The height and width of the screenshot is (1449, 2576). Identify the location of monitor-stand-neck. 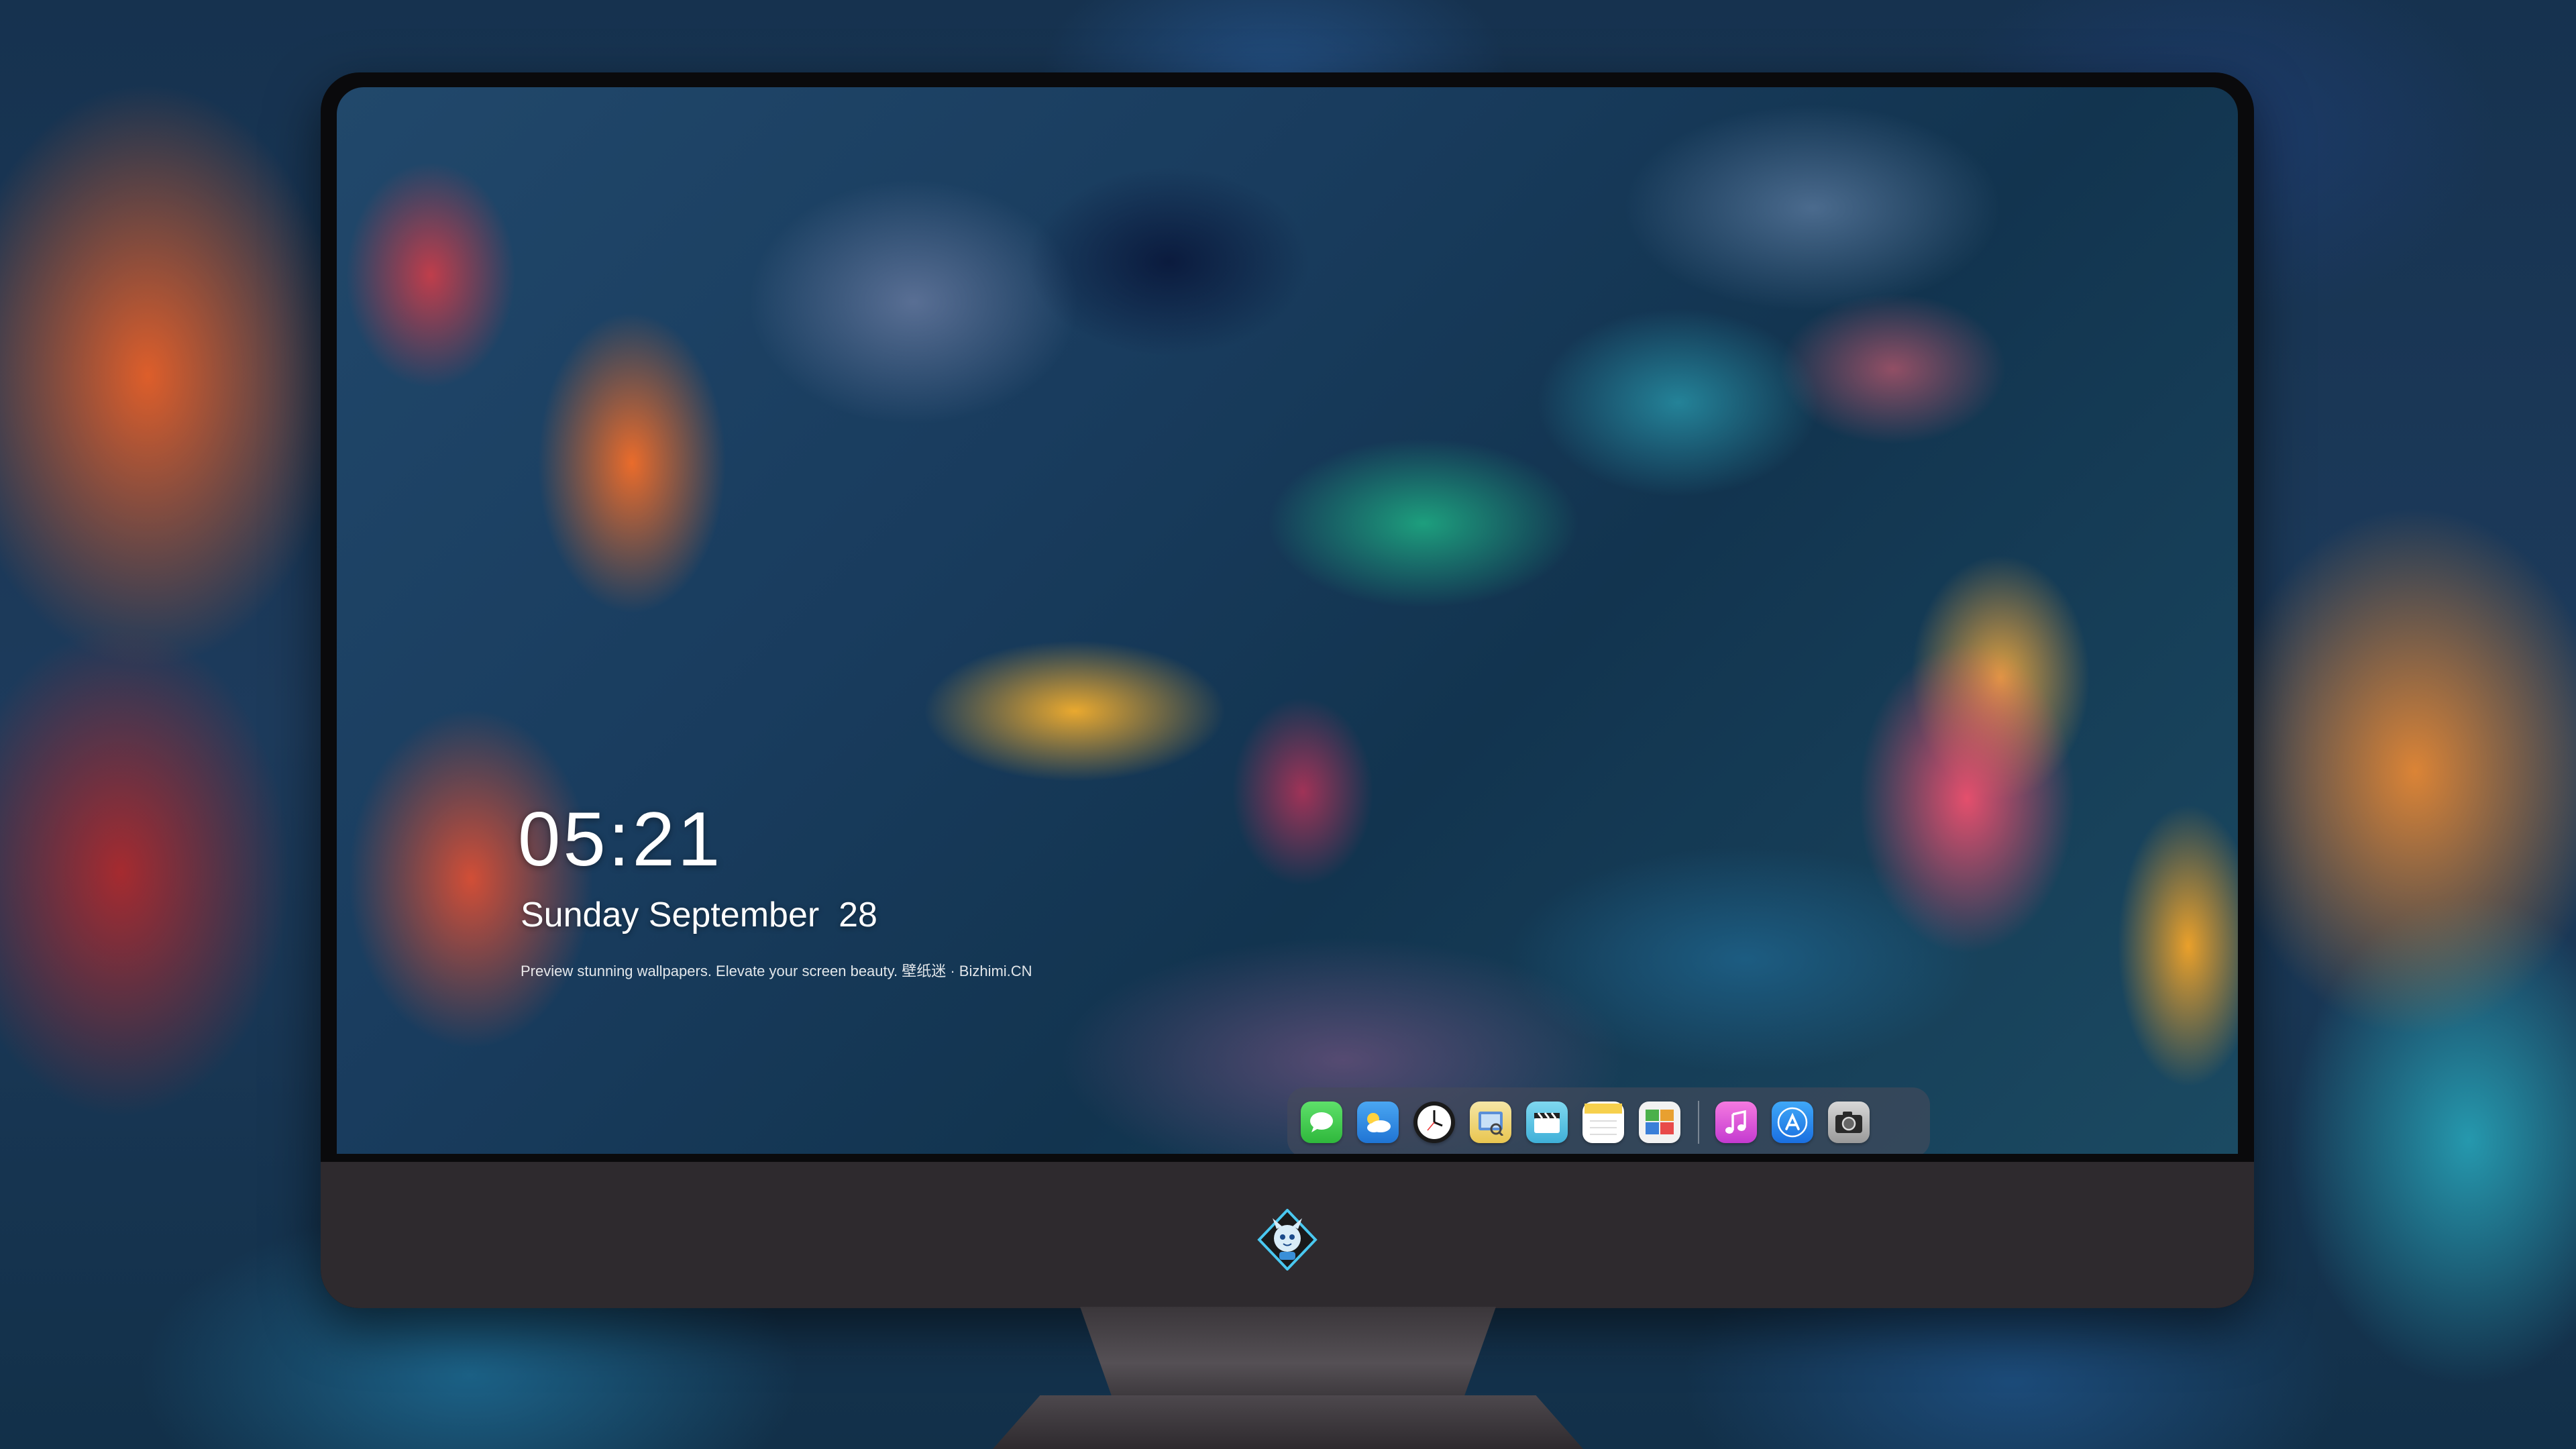
(1288, 1354).